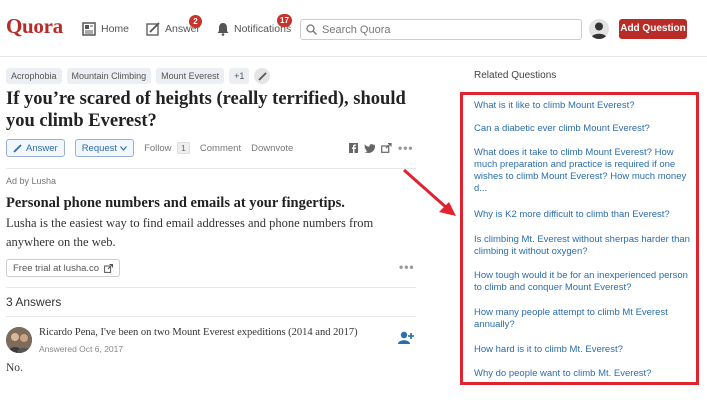  I want to click on answer-text: No., so click(14, 368).